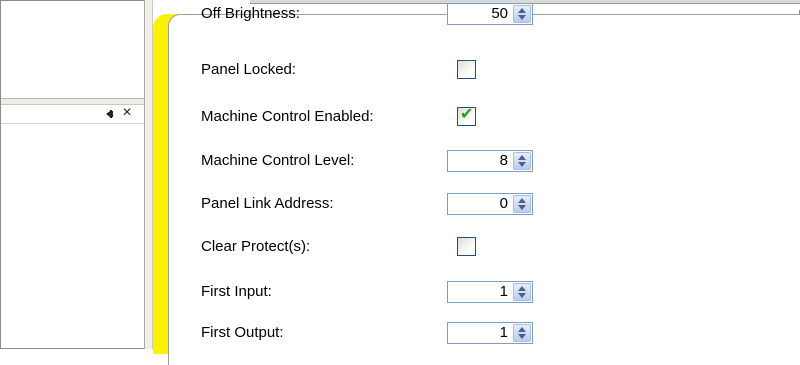  What do you see at coordinates (249, 69) in the screenshot?
I see `property-label: Panel Locked:` at bounding box center [249, 69].